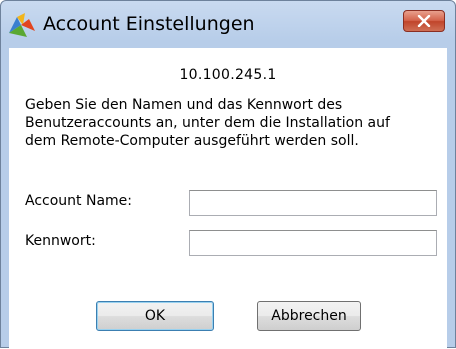 This screenshot has width=456, height=349. Describe the element at coordinates (78, 201) in the screenshot. I see `account-name-label: Account Name:` at that location.